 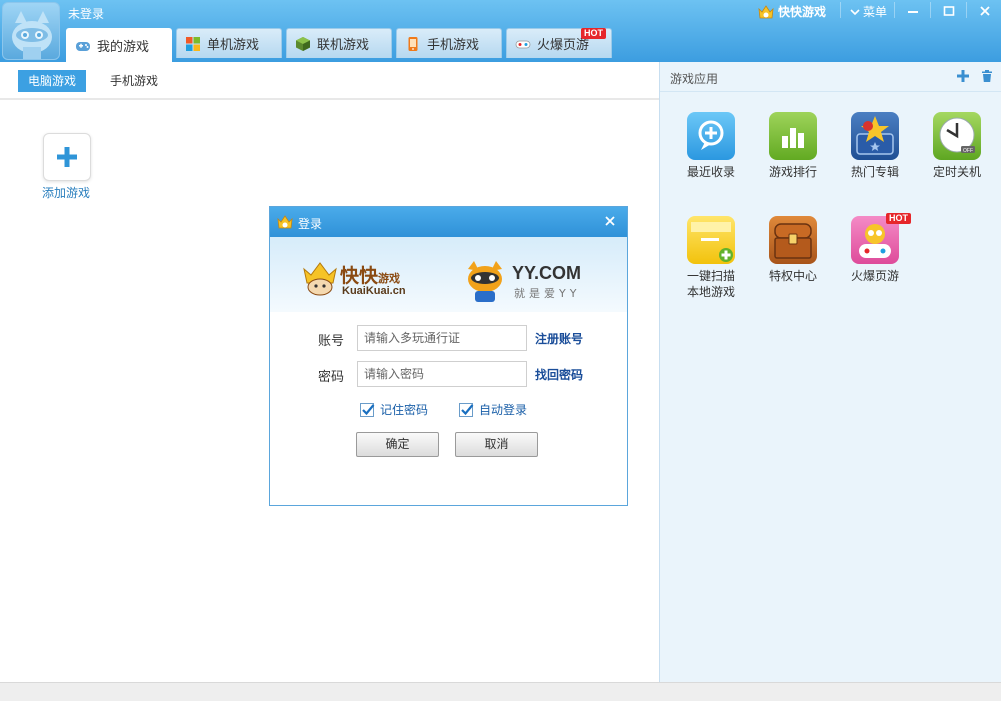 I want to click on subtab-pc-games: 电脑游戏, so click(x=52, y=81).